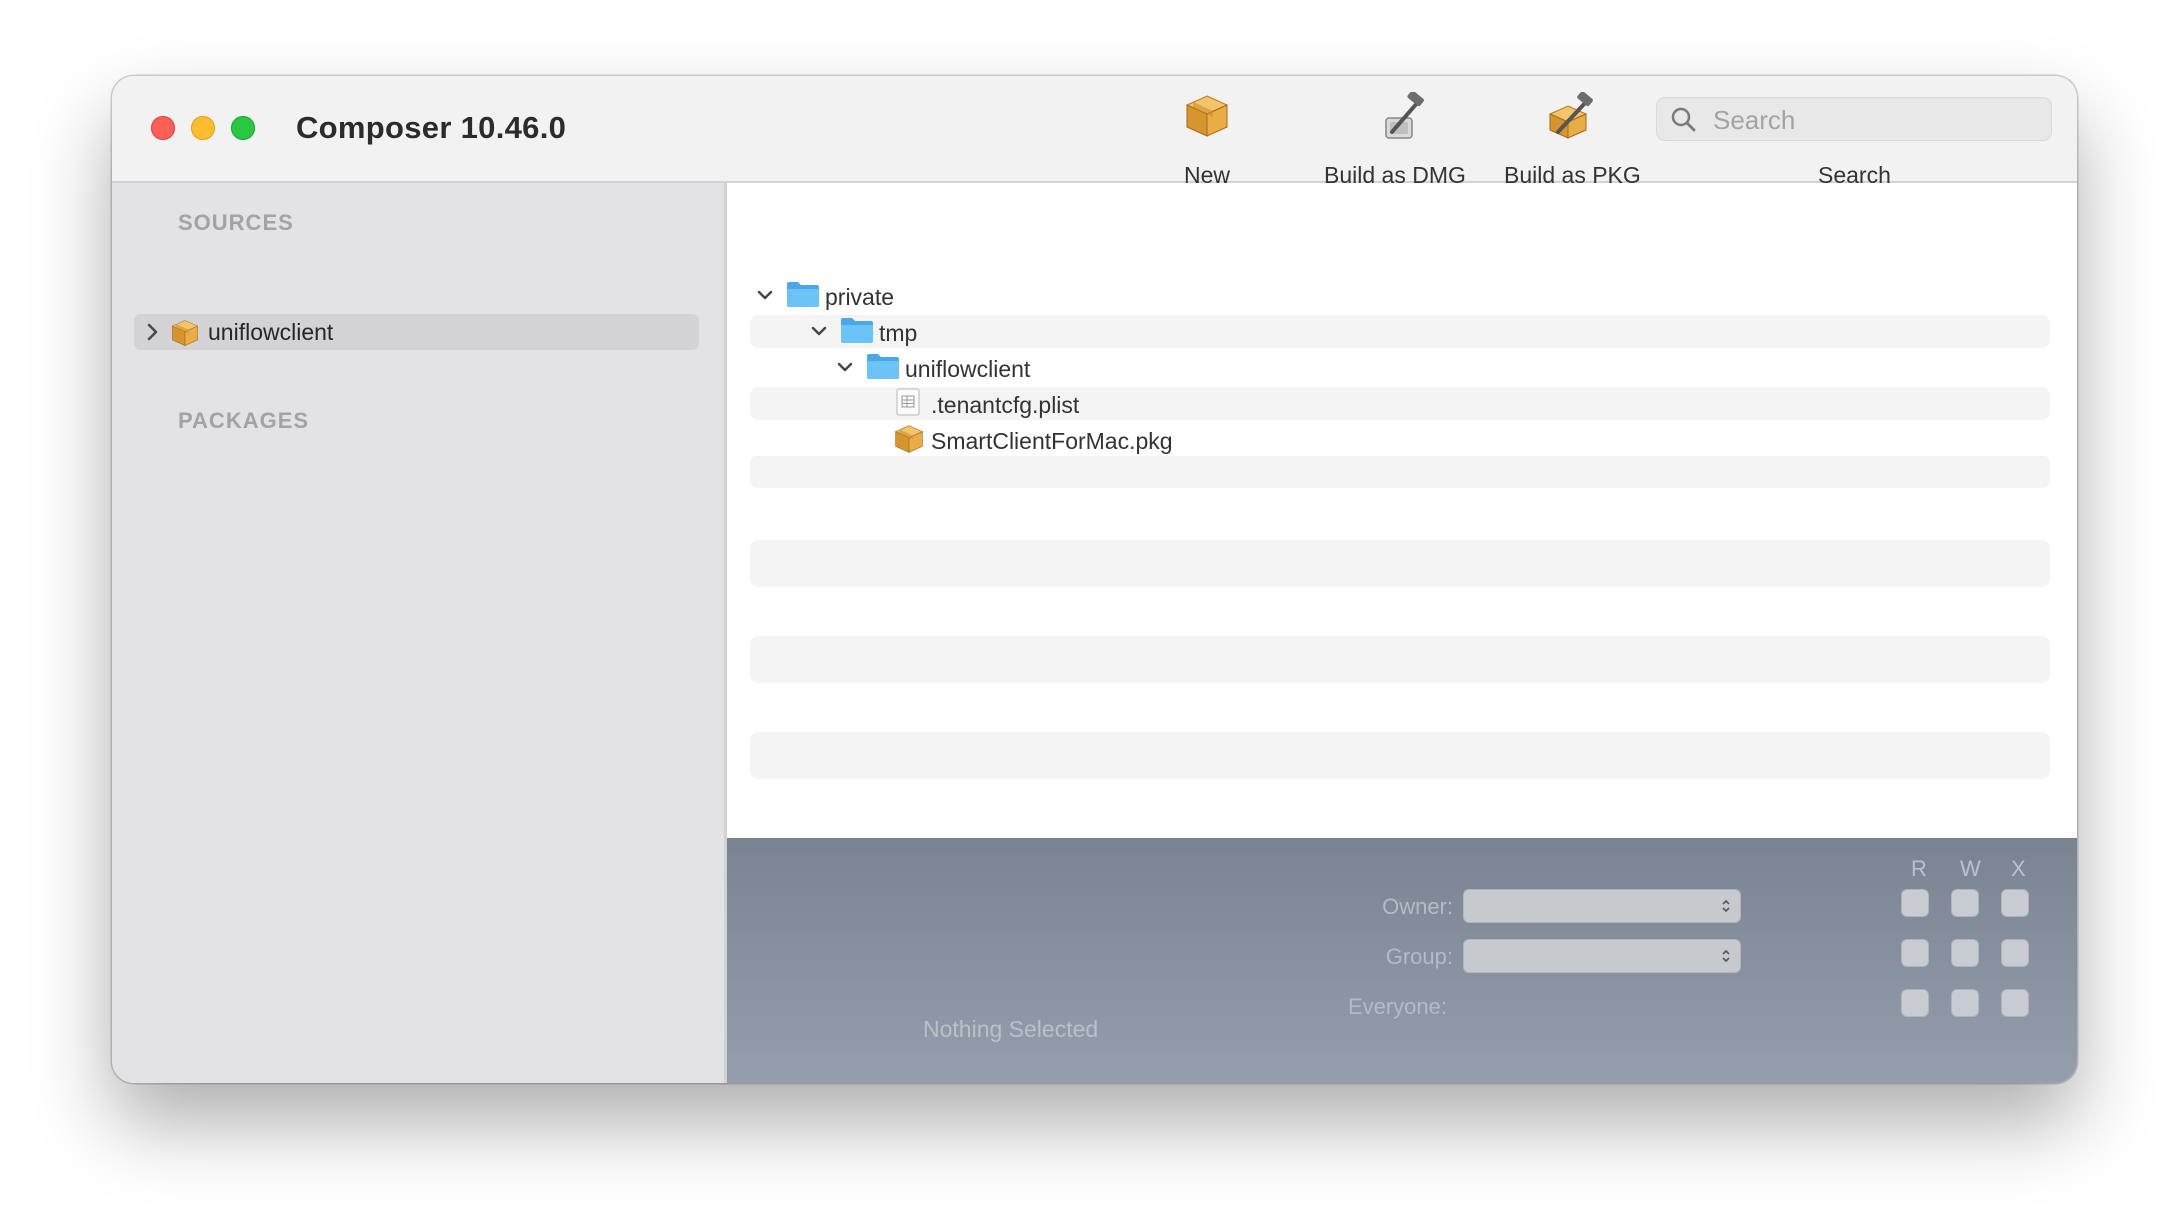 This screenshot has height=1228, width=2180. I want to click on owner-popup, so click(1602, 906).